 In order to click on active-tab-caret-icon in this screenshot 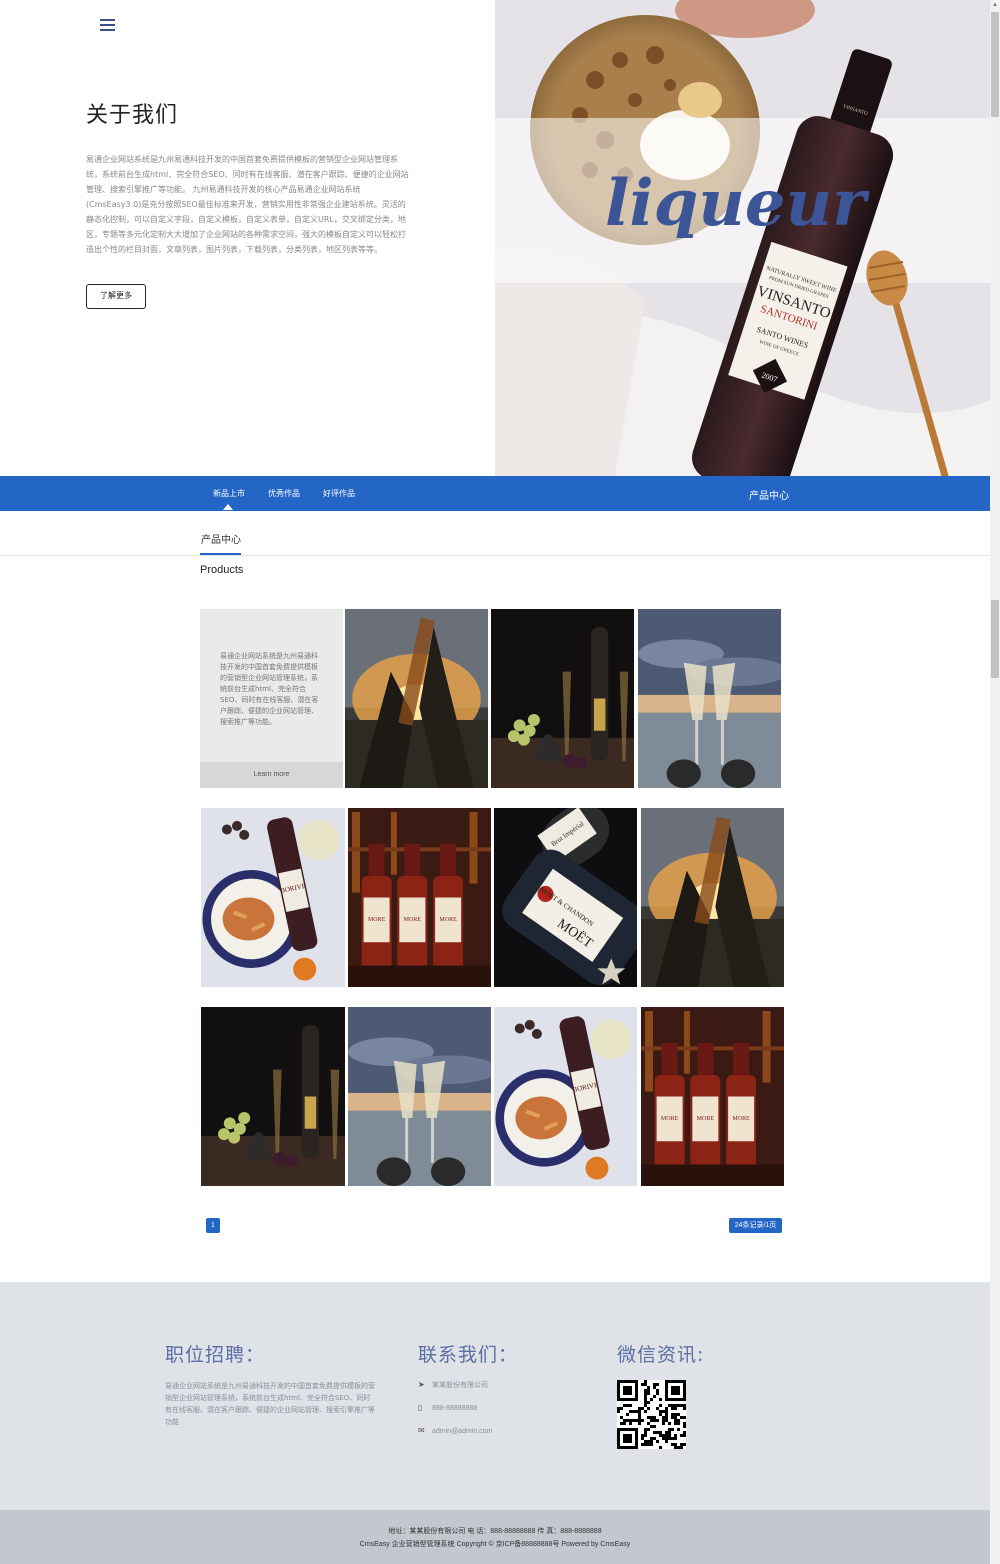, I will do `click(228, 507)`.